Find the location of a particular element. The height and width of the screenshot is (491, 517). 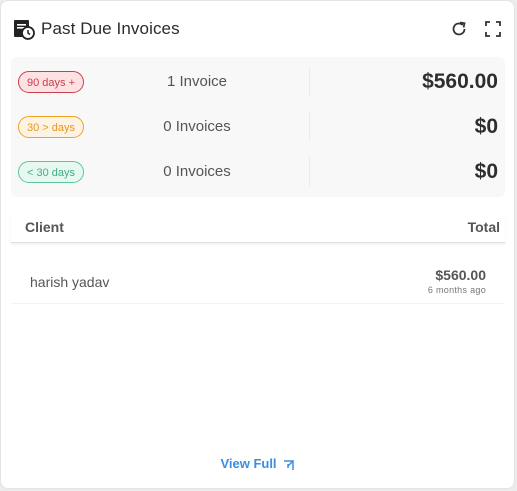

refresh-icon is located at coordinates (459, 29).